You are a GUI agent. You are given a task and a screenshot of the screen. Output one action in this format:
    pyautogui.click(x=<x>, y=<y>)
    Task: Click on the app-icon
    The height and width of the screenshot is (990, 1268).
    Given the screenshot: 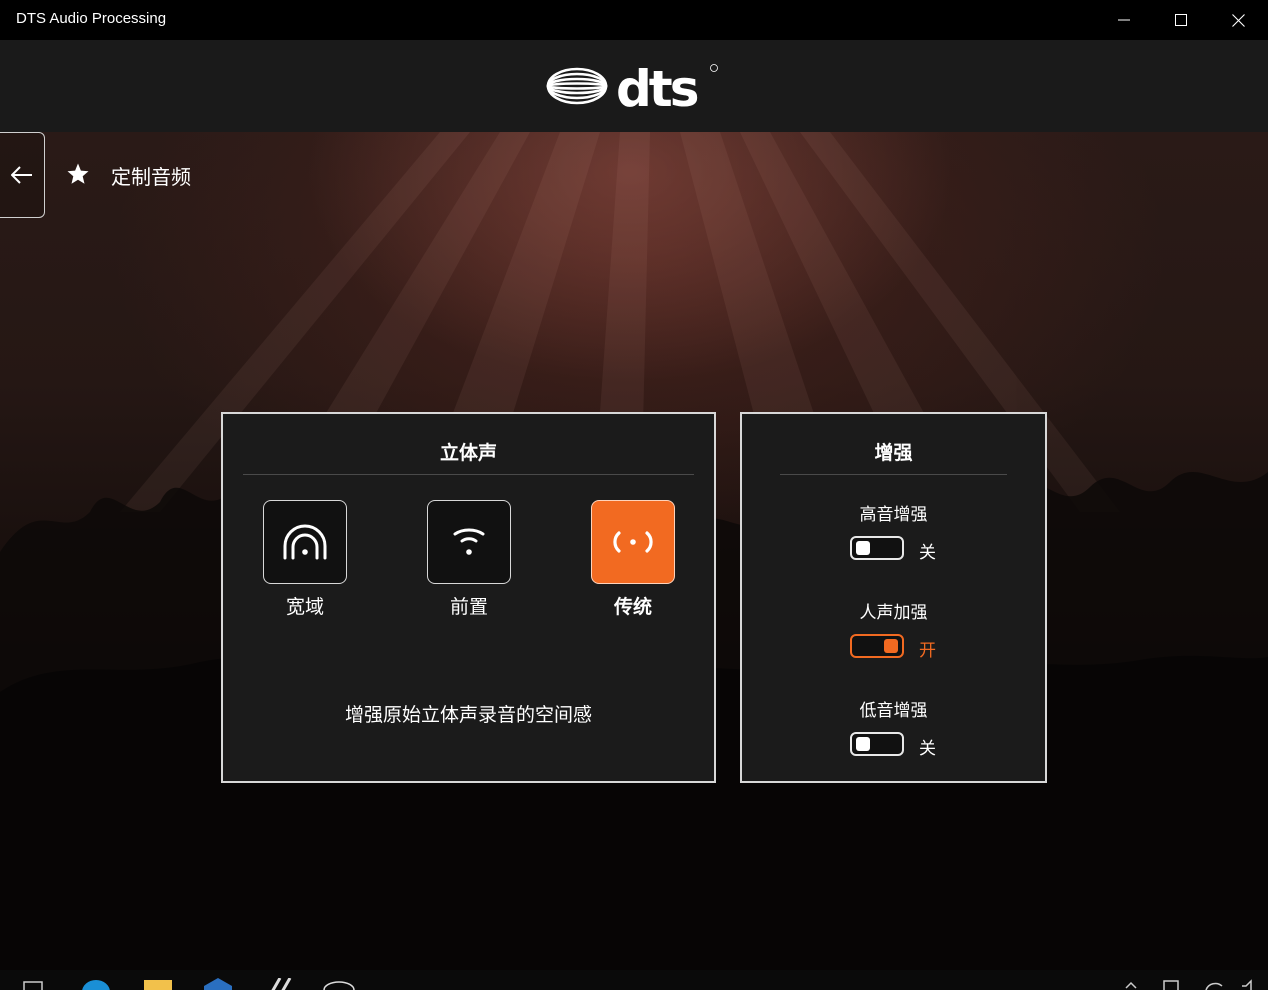 What is the action you would take?
    pyautogui.click(x=282, y=984)
    